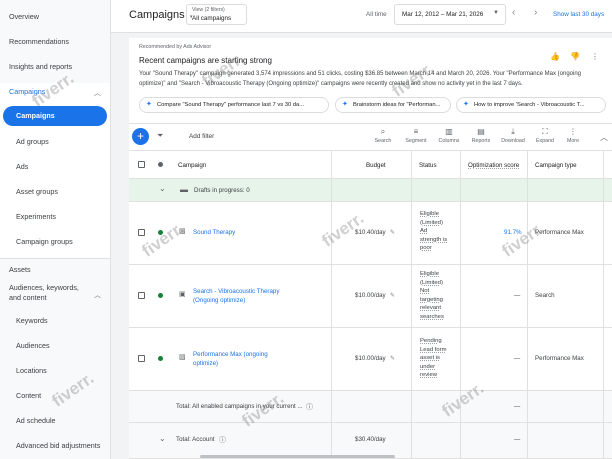  I want to click on filter-icon: ⏷, so click(160, 136).